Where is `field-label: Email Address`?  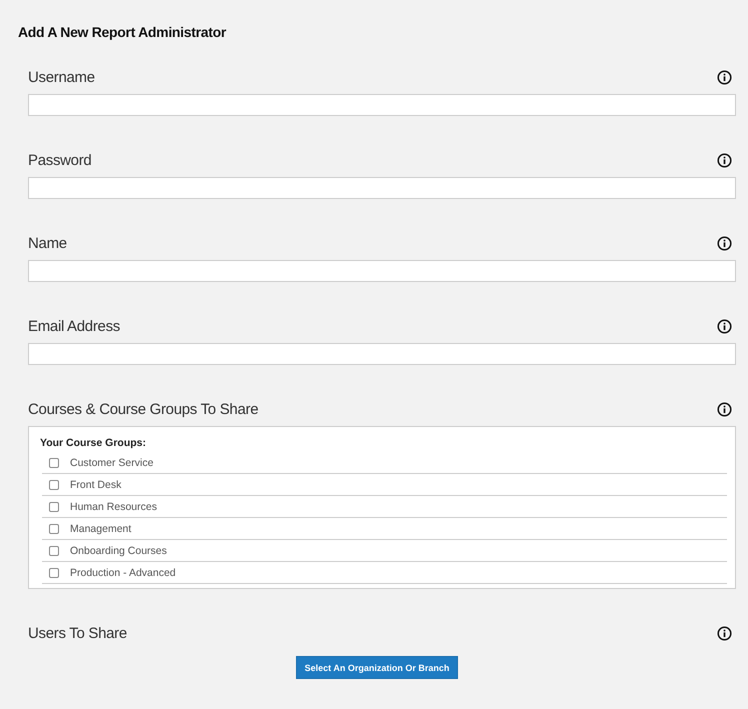 field-label: Email Address is located at coordinates (74, 326).